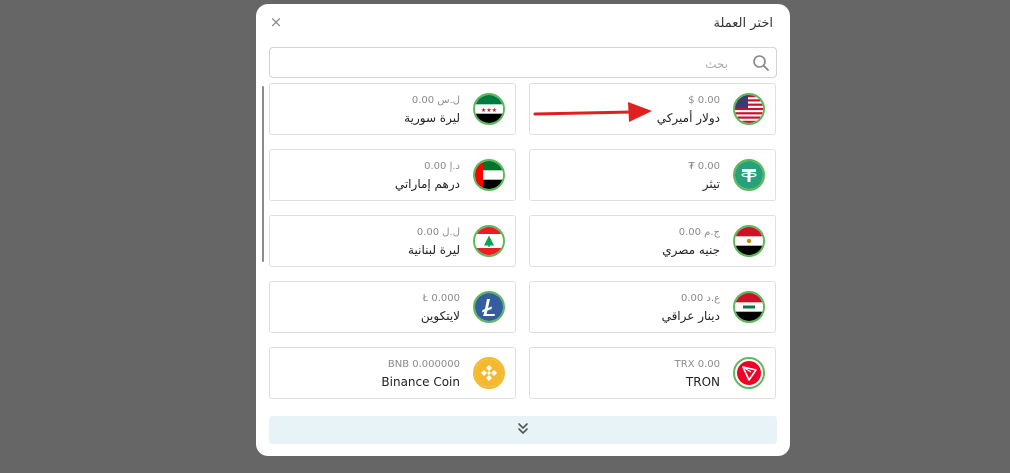 The image size is (1010, 473). Describe the element at coordinates (699, 232) in the screenshot. I see `currency-amount: 0.00 ج.م` at that location.